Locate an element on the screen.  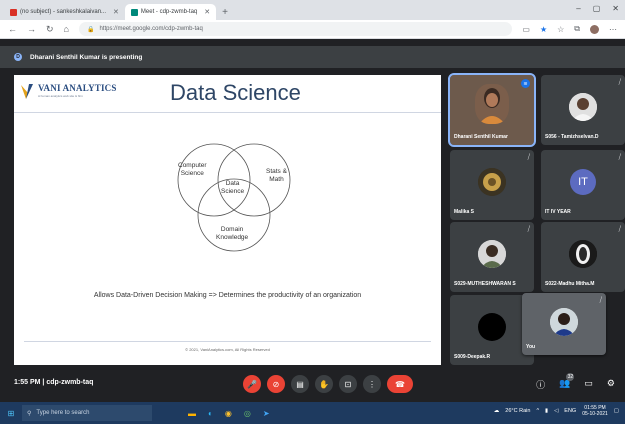
meeting-details-icon: ⓘ is located at coordinates (540, 384).